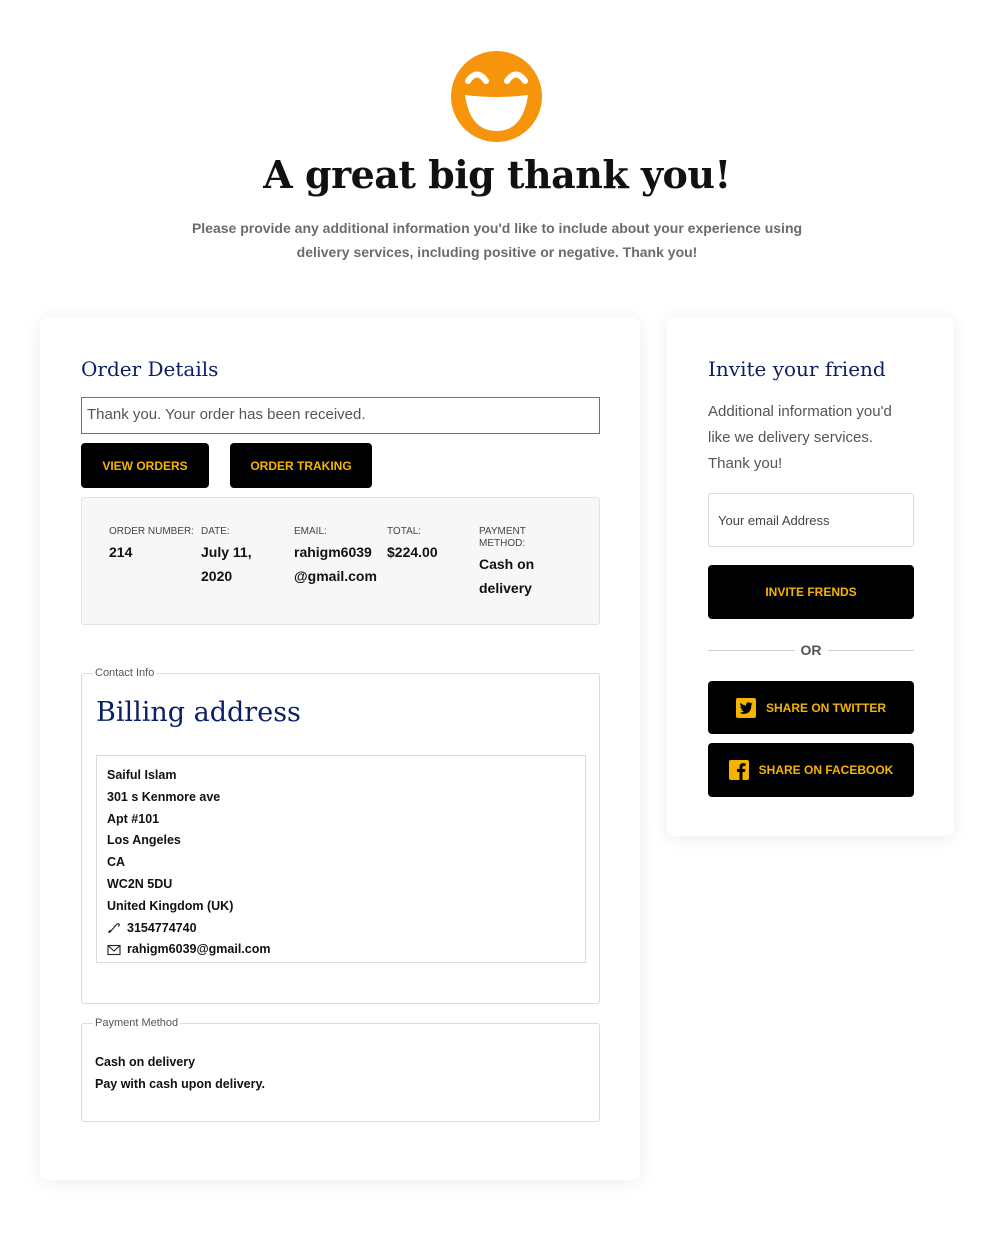 The height and width of the screenshot is (1234, 994). Describe the element at coordinates (142, 775) in the screenshot. I see `billing-name: Saiful Islam` at that location.